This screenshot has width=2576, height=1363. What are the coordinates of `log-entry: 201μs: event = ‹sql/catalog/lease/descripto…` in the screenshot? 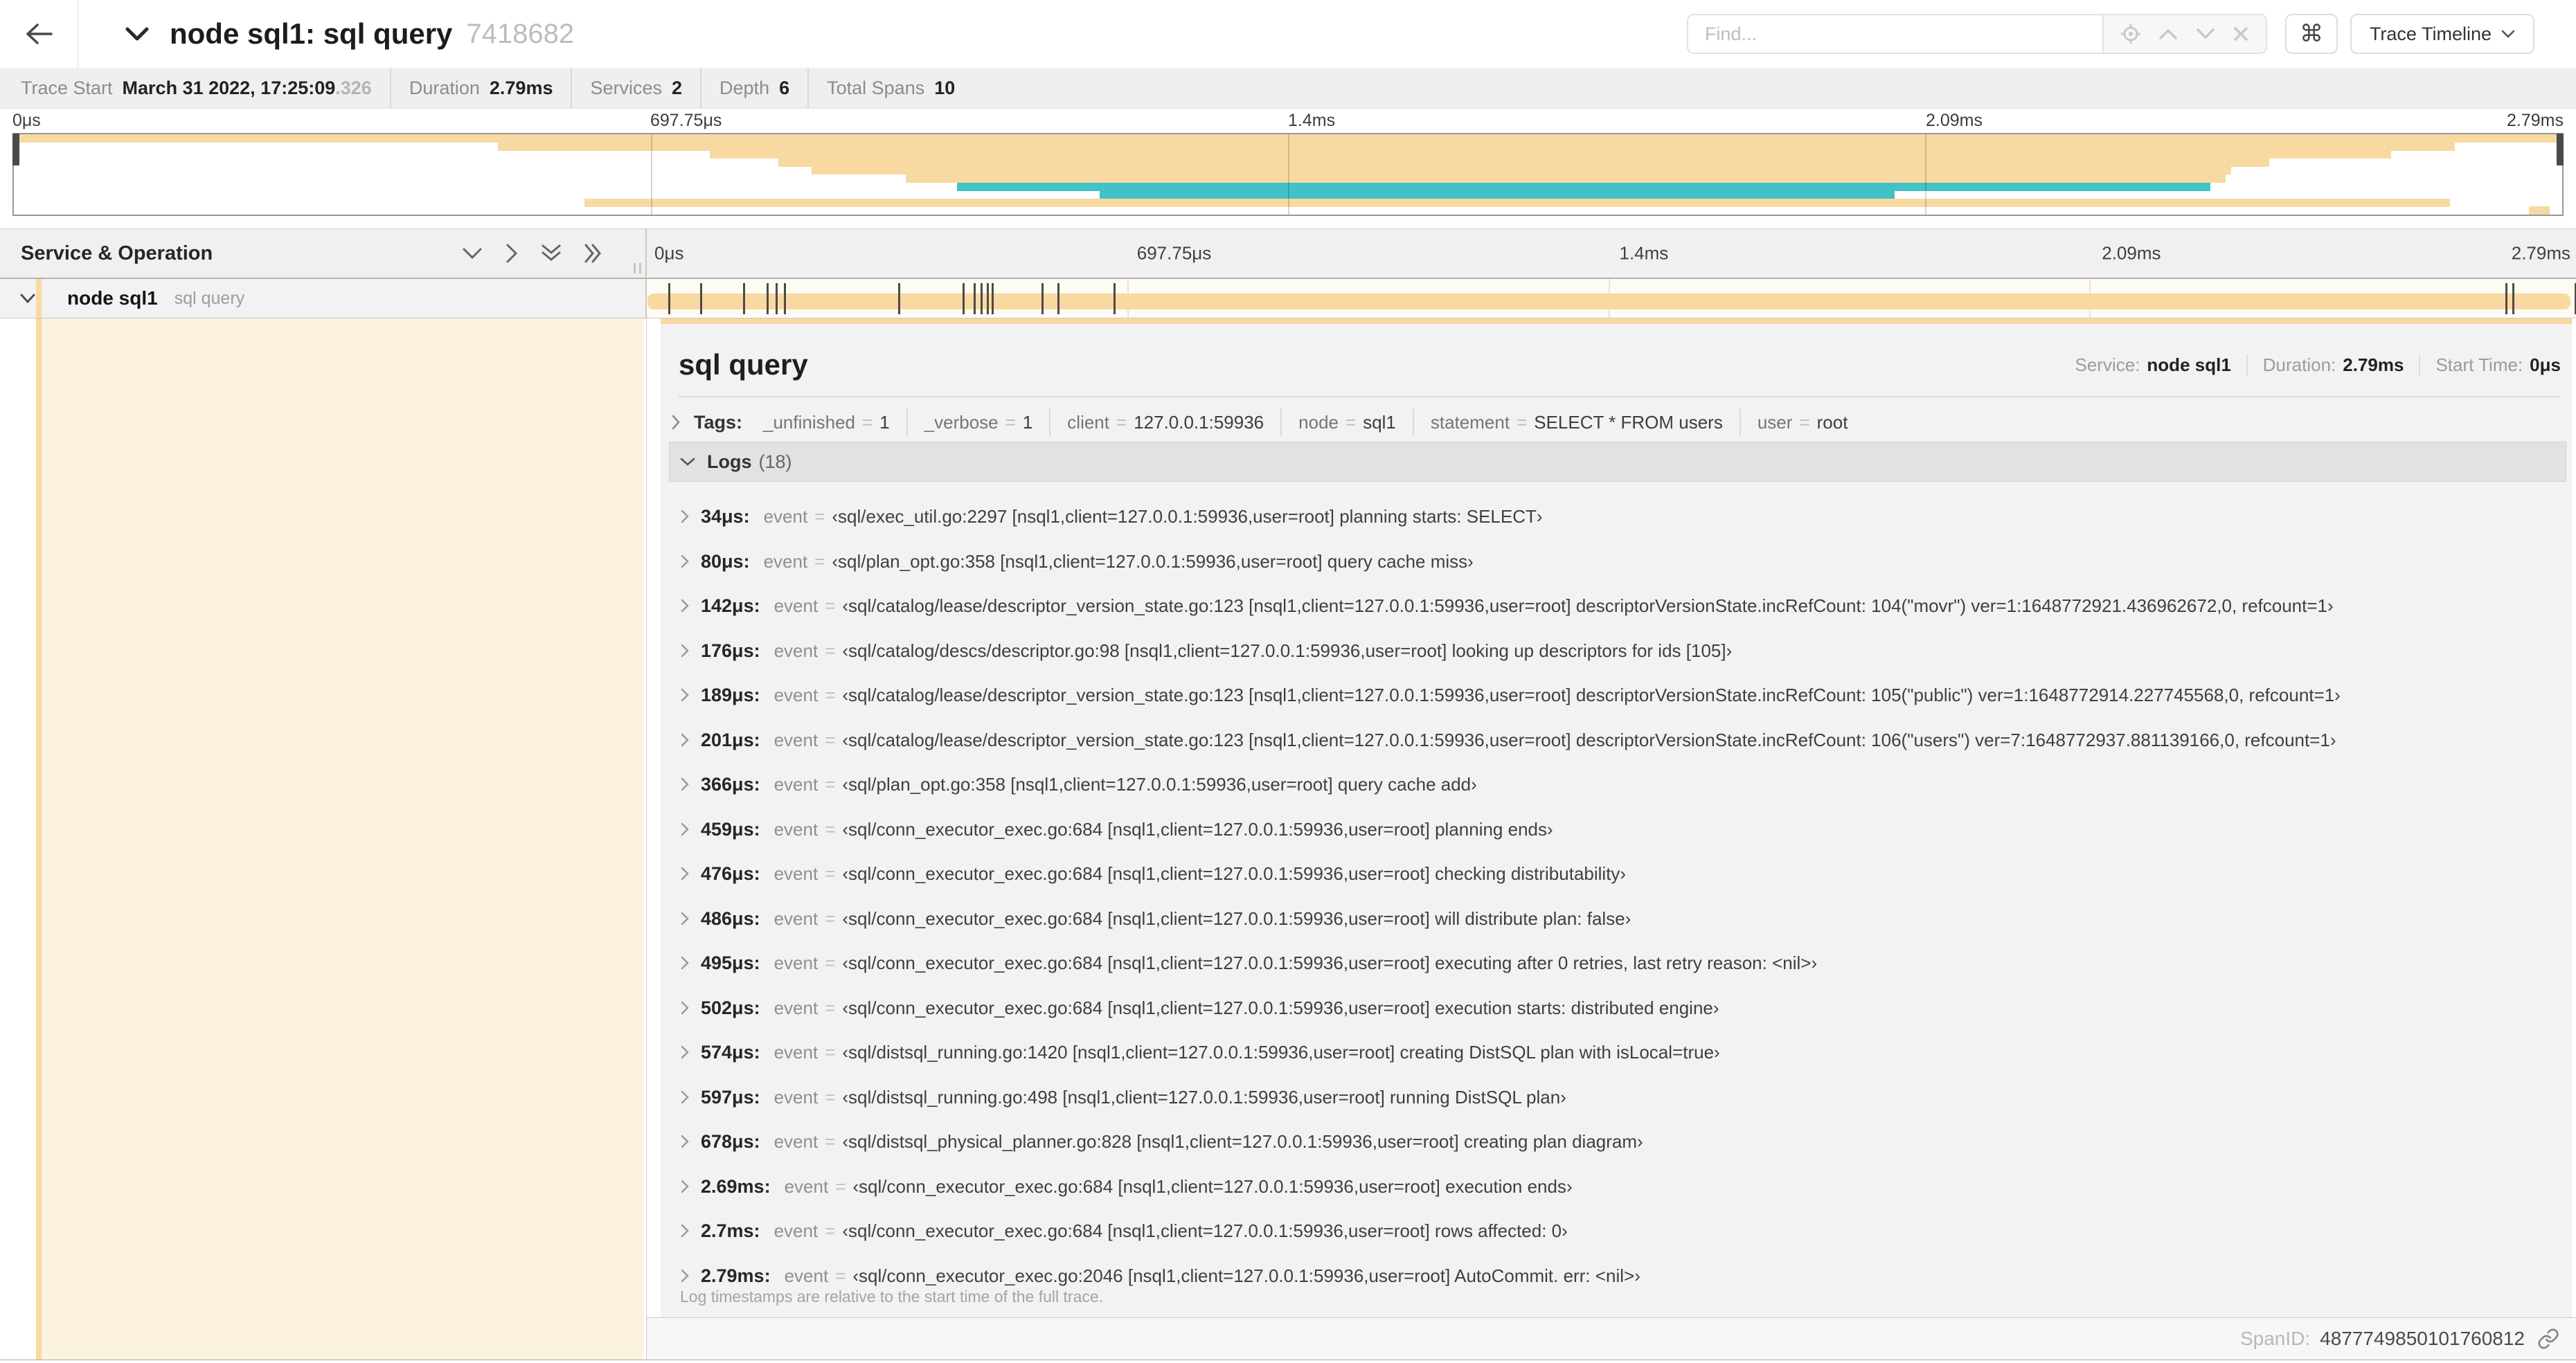 It's located at (1618, 740).